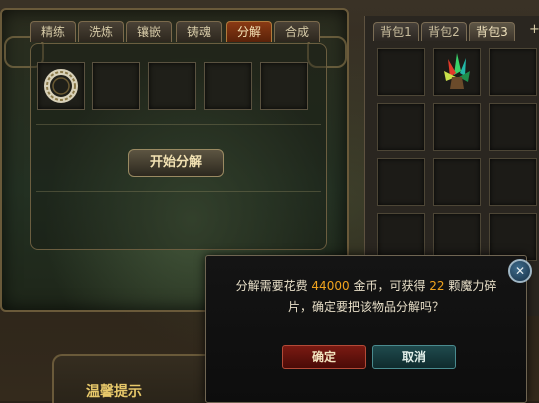 The height and width of the screenshot is (403, 539). I want to click on tab-combine: 合成, so click(297, 31).